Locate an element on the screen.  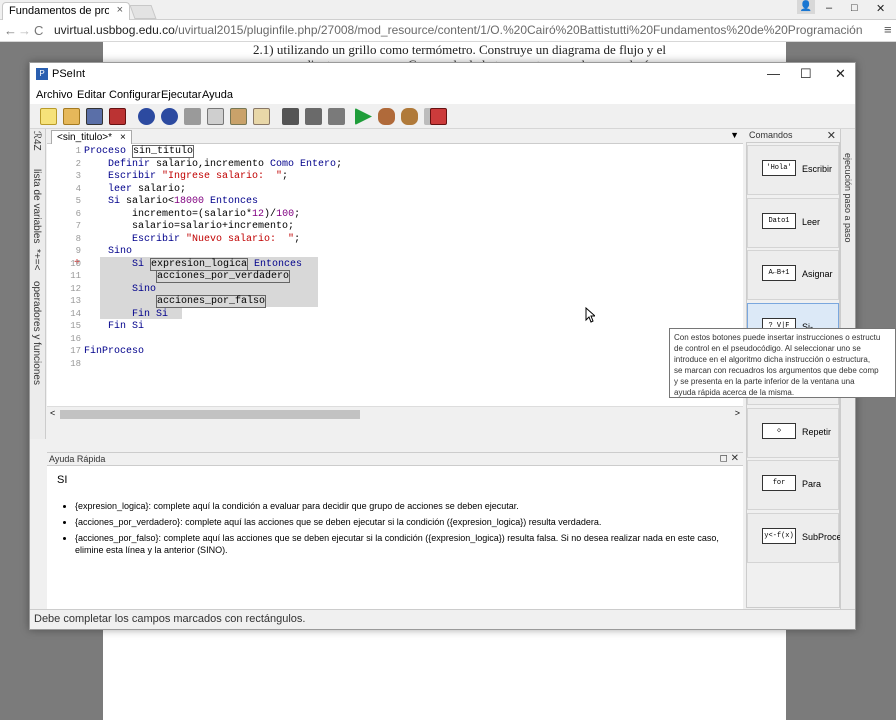
code-line: salario=salario+incremento; is located at coordinates (189, 226).